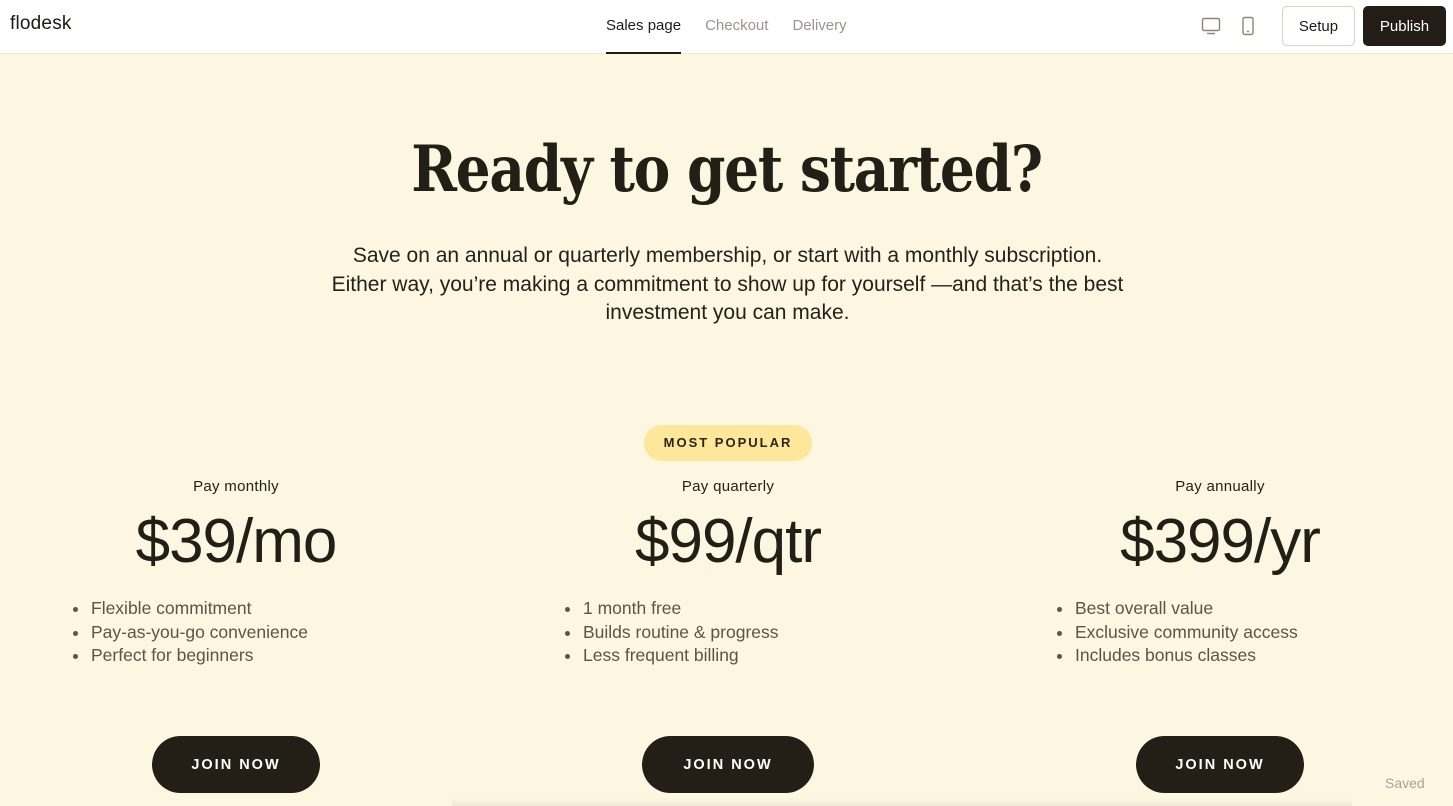 The height and width of the screenshot is (806, 1453). What do you see at coordinates (1220, 541) in the screenshot?
I see `plan-price: $399/yr` at bounding box center [1220, 541].